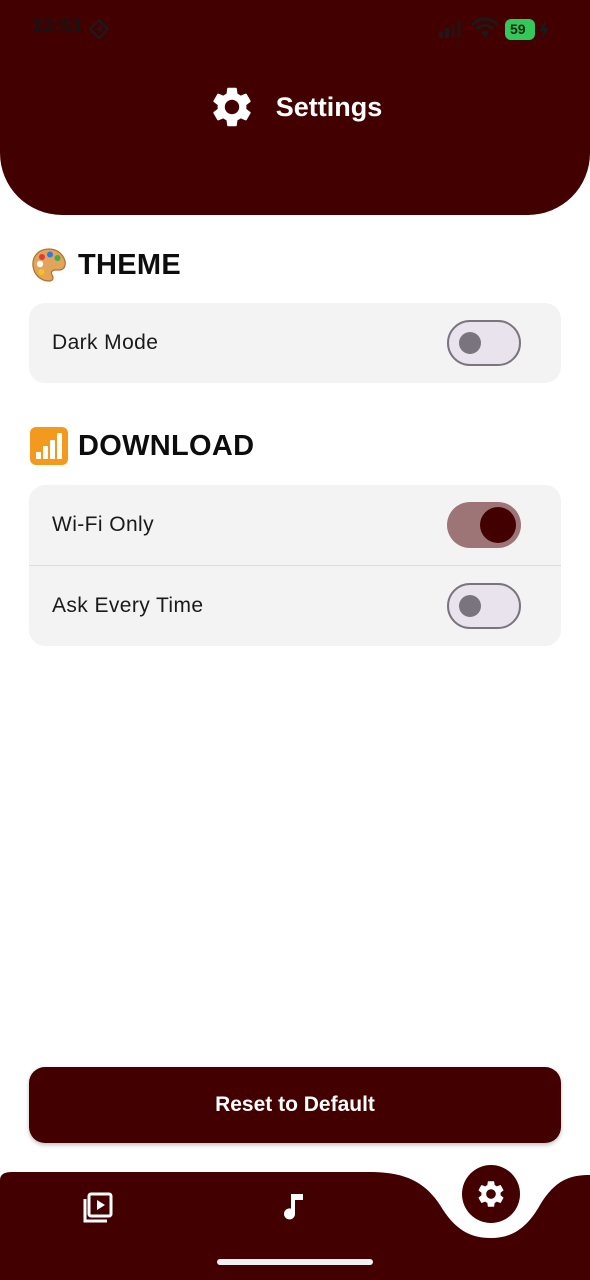 This screenshot has width=590, height=1280. I want to click on section-title-download: DOWNLOAD, so click(142, 446).